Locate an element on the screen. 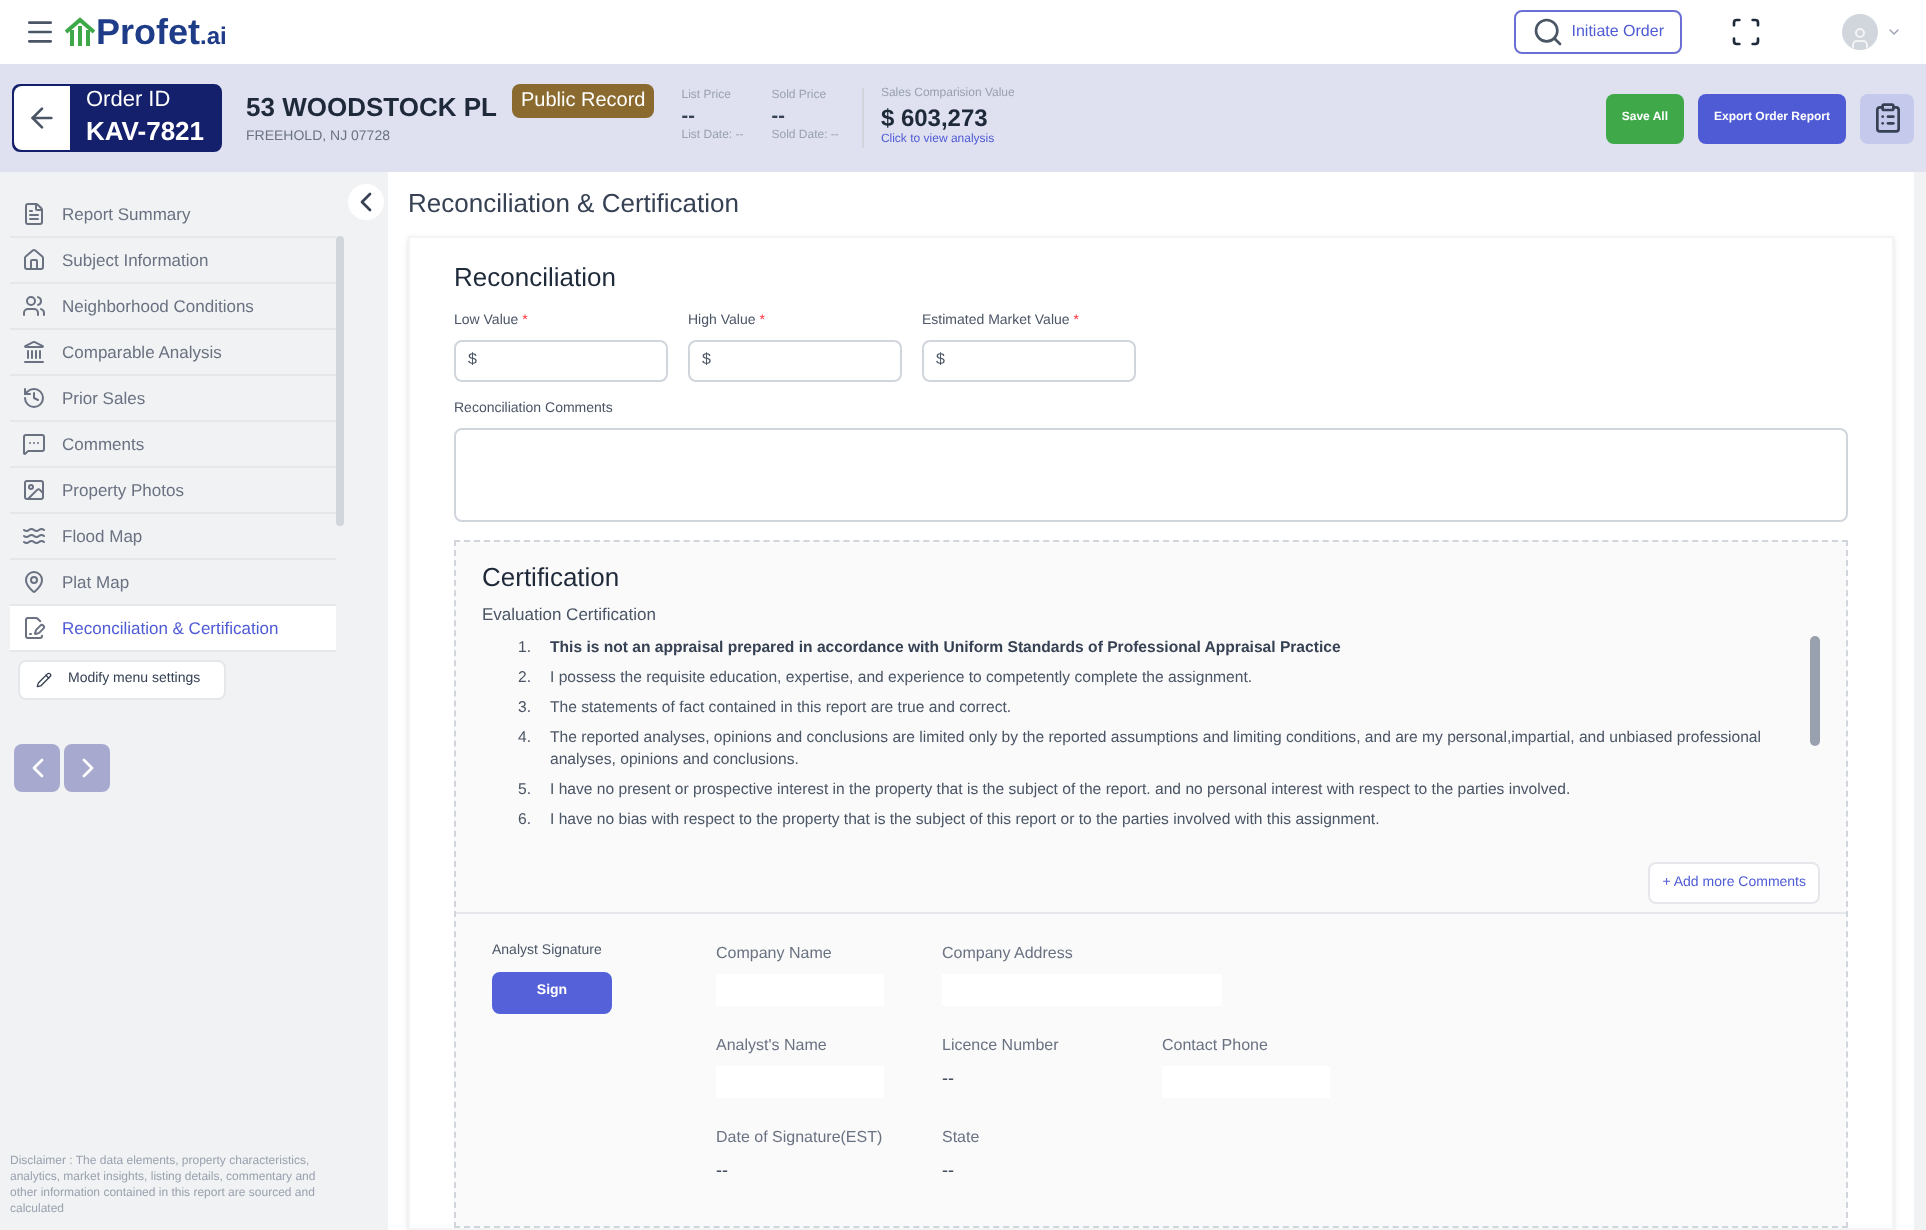 This screenshot has height=1230, width=1926. comments-field is located at coordinates (1151, 475).